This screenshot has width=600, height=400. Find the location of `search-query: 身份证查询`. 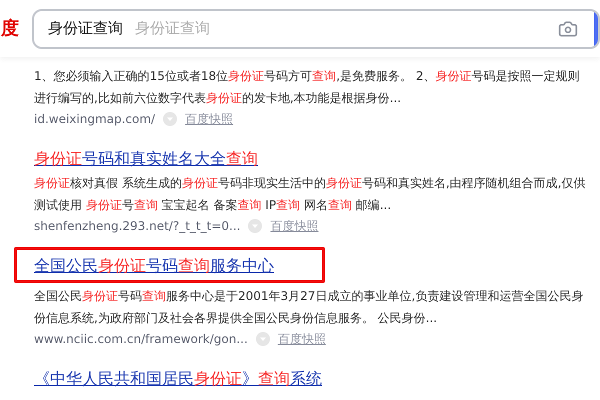

search-query: 身份证查询 is located at coordinates (85, 29).